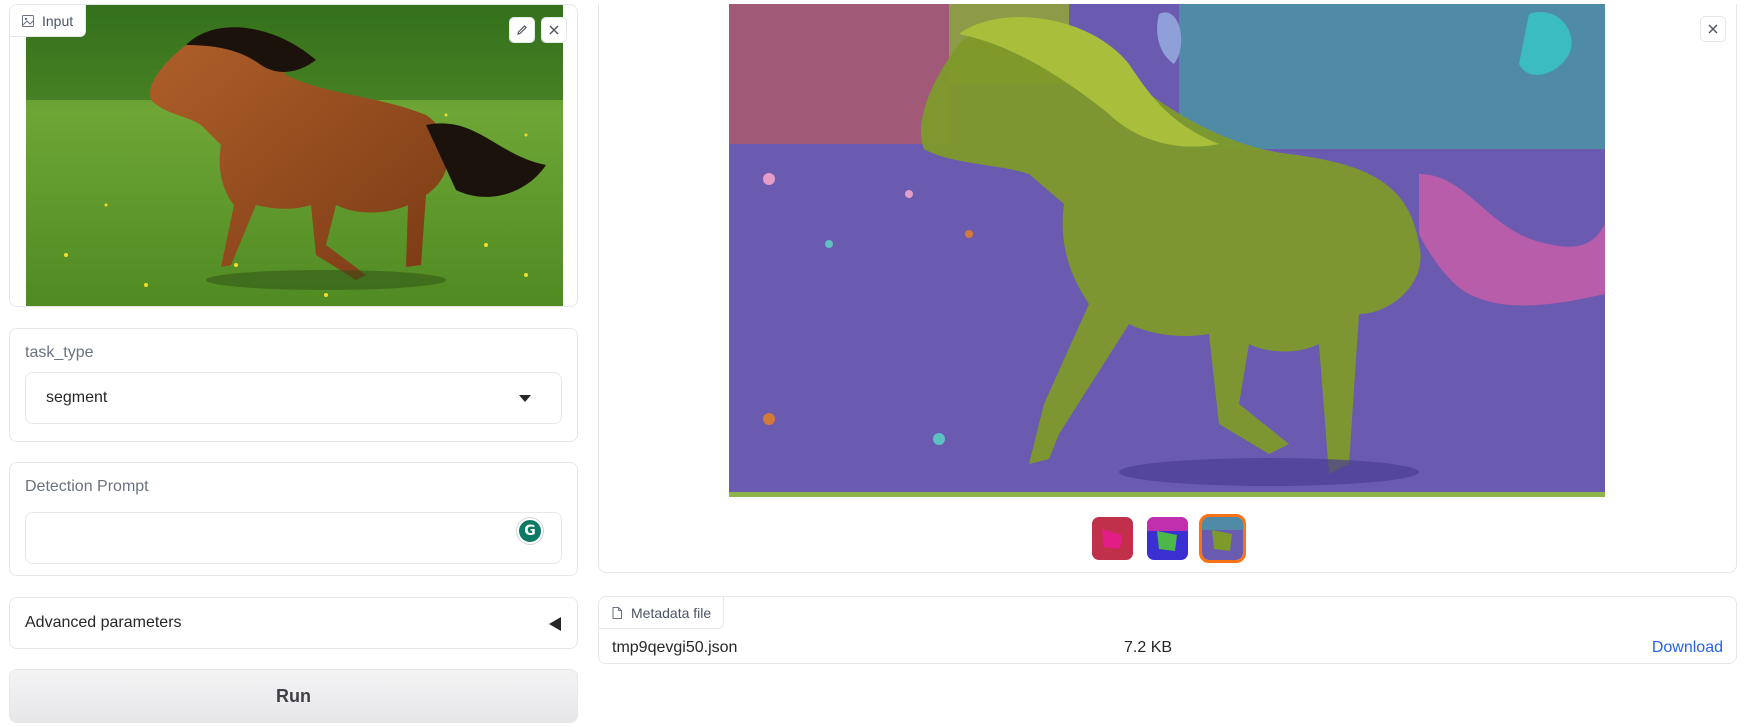  I want to click on image-icon, so click(28, 20).